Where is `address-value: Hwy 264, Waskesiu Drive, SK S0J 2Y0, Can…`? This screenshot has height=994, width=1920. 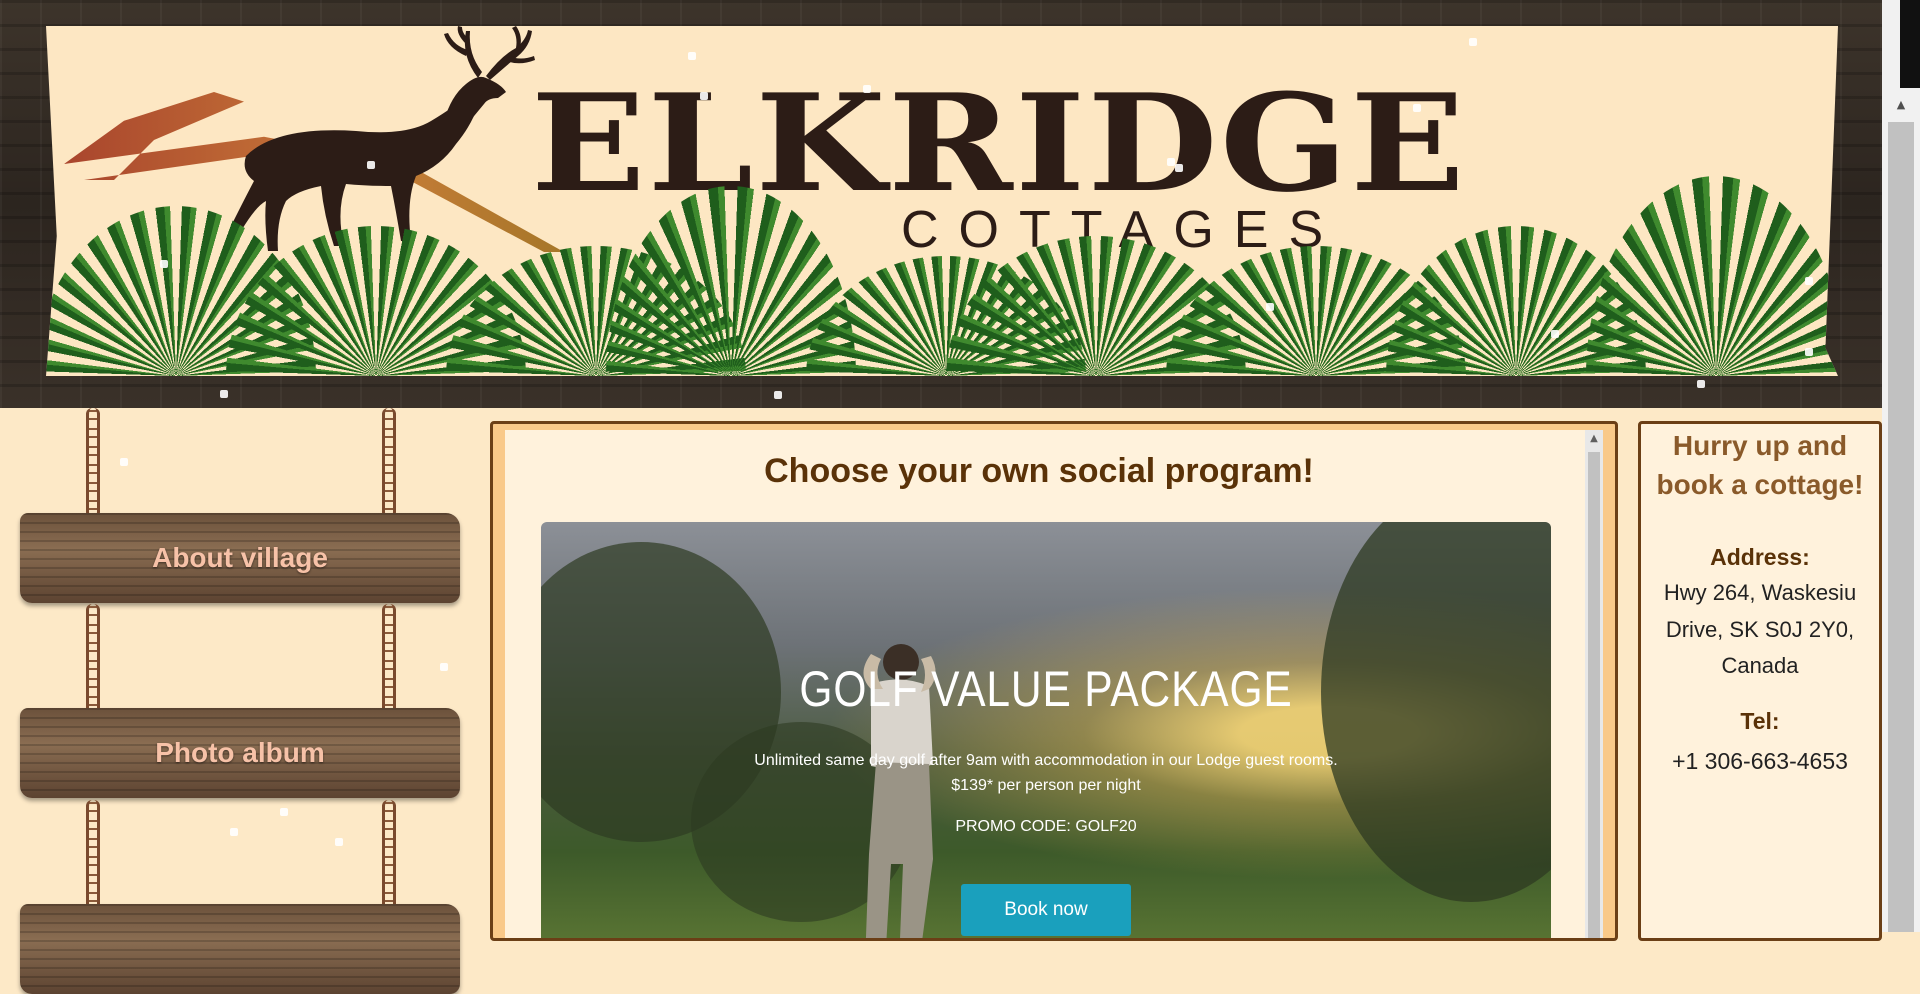
address-value: Hwy 264, Waskesiu Drive, SK S0J 2Y0, Can… is located at coordinates (1760, 629).